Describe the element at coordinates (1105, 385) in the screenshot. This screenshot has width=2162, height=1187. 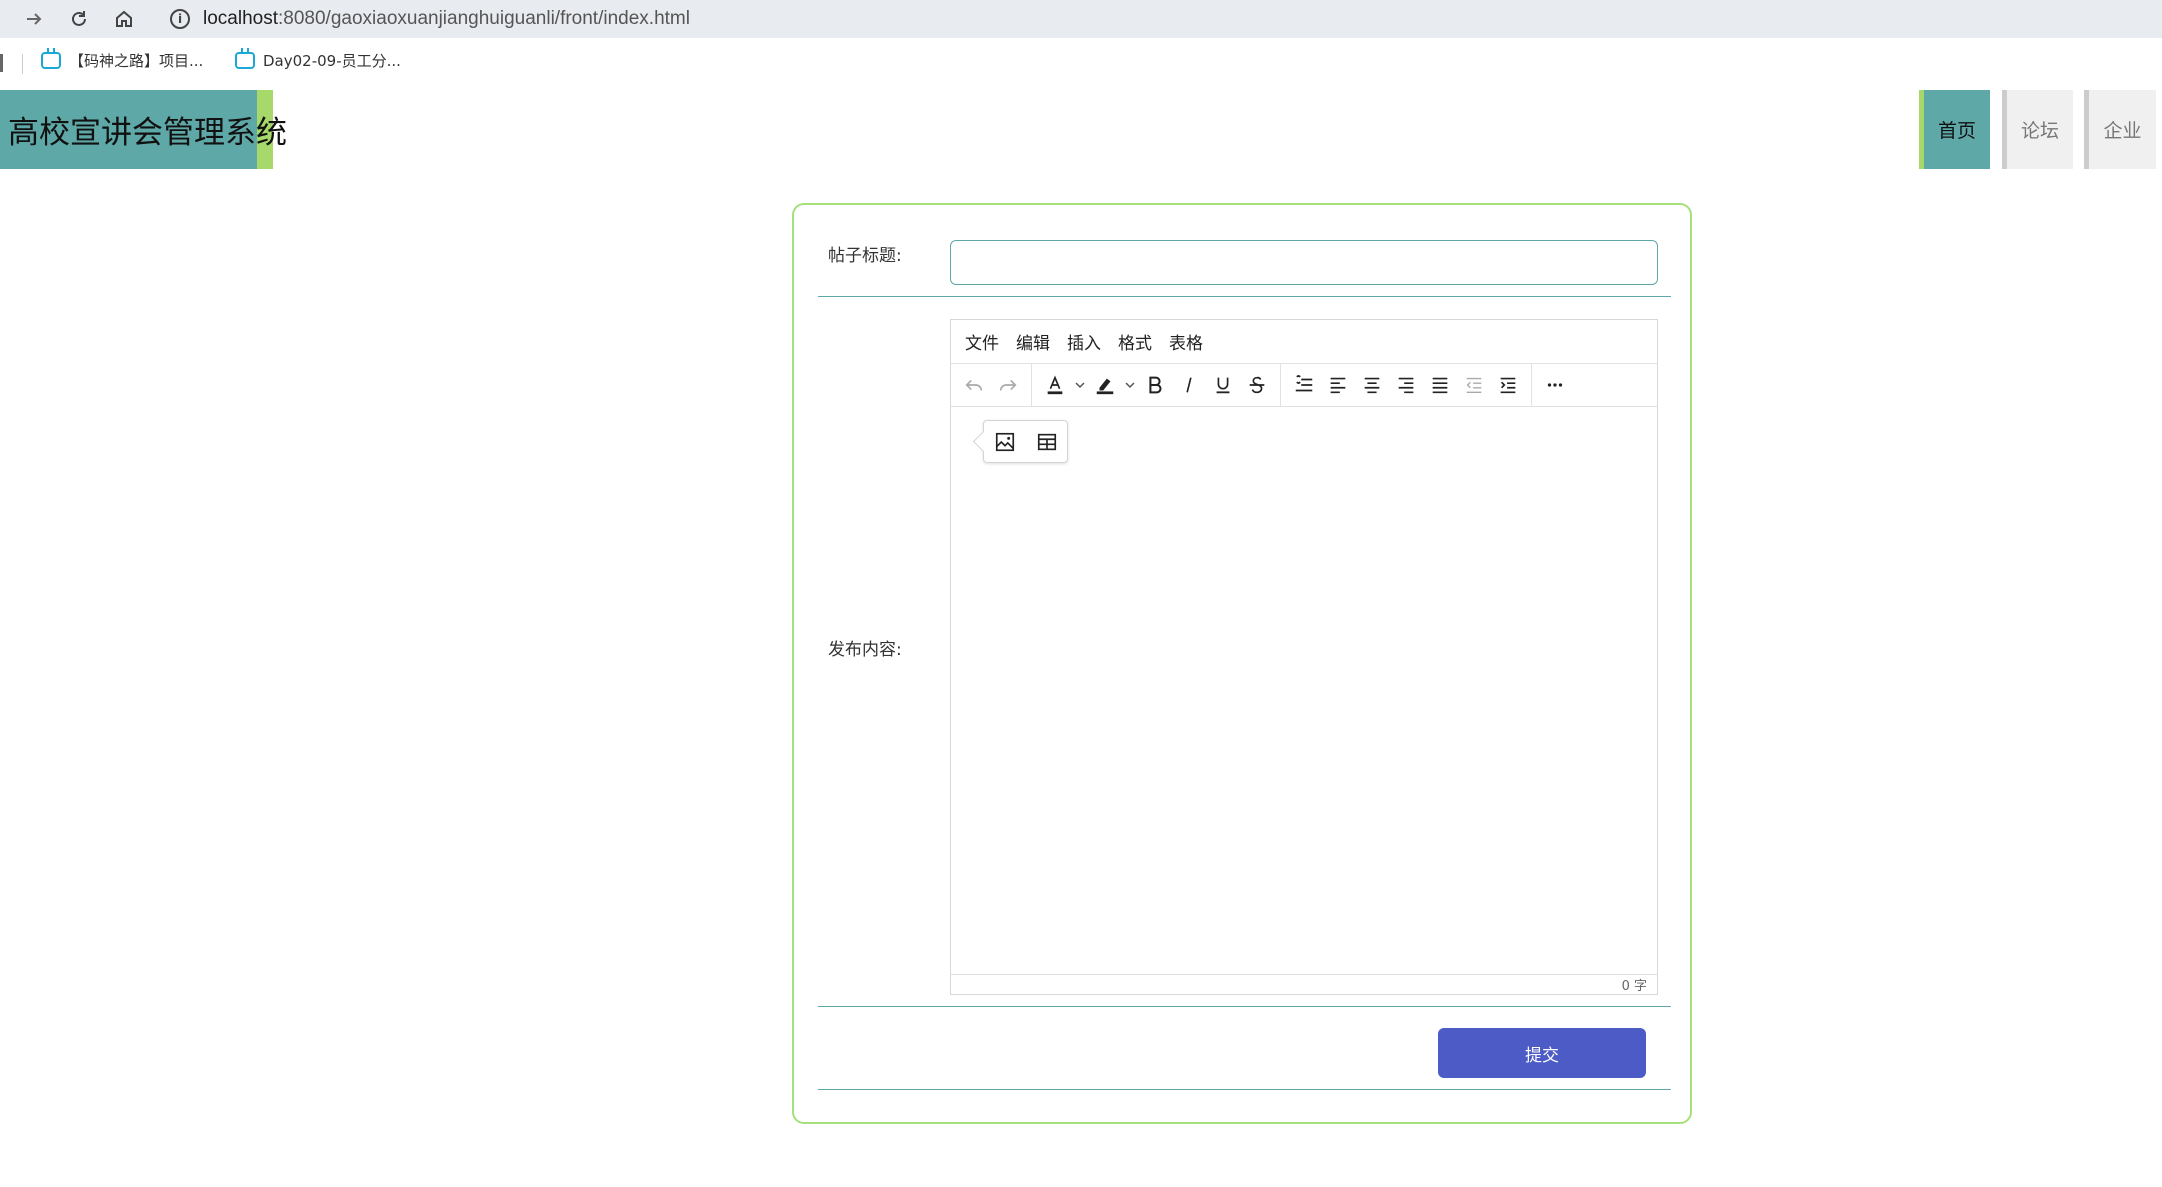
I see `highlight-icon` at that location.